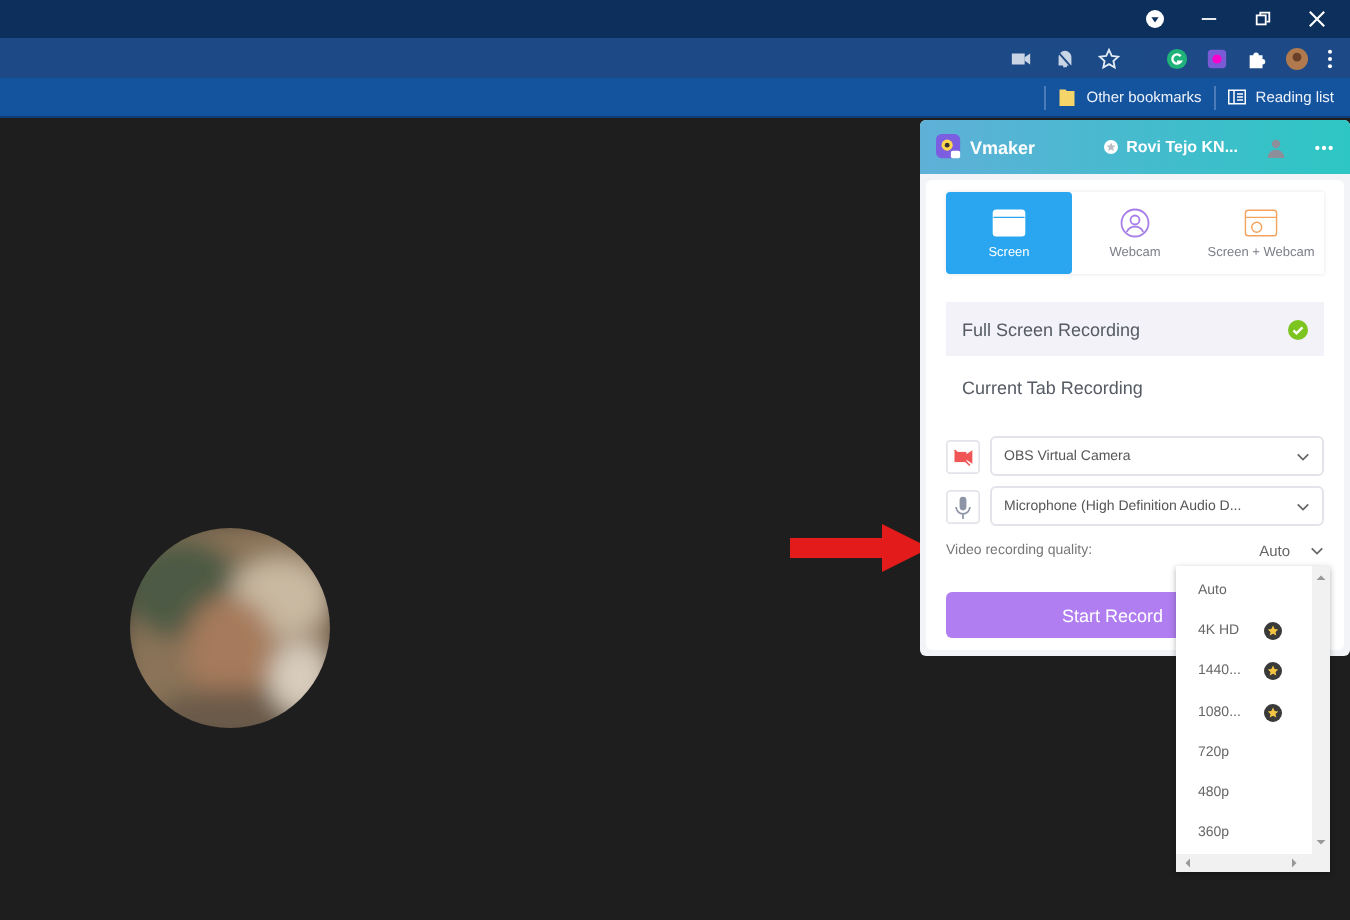  Describe the element at coordinates (1004, 147) in the screenshot. I see `brand-name: Vmaker` at that location.